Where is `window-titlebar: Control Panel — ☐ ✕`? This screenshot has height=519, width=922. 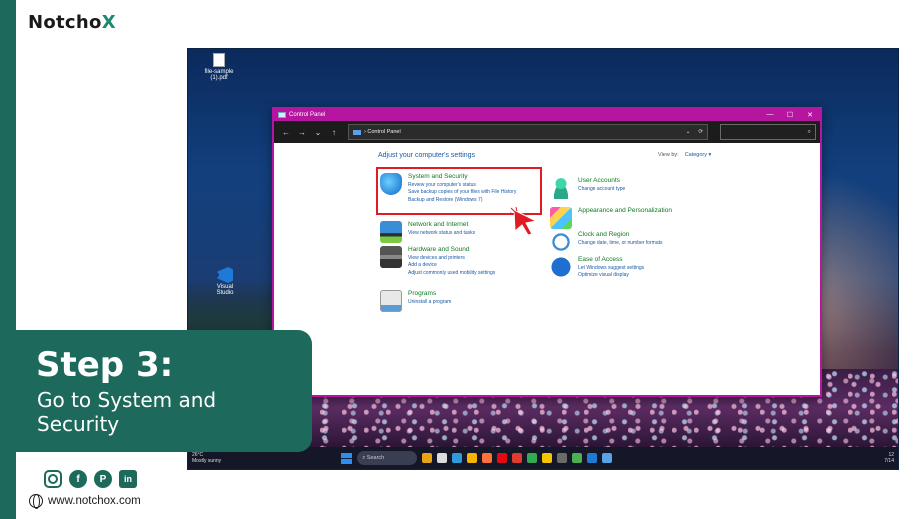
window-titlebar: Control Panel — ☐ ✕ is located at coordinates (547, 115).